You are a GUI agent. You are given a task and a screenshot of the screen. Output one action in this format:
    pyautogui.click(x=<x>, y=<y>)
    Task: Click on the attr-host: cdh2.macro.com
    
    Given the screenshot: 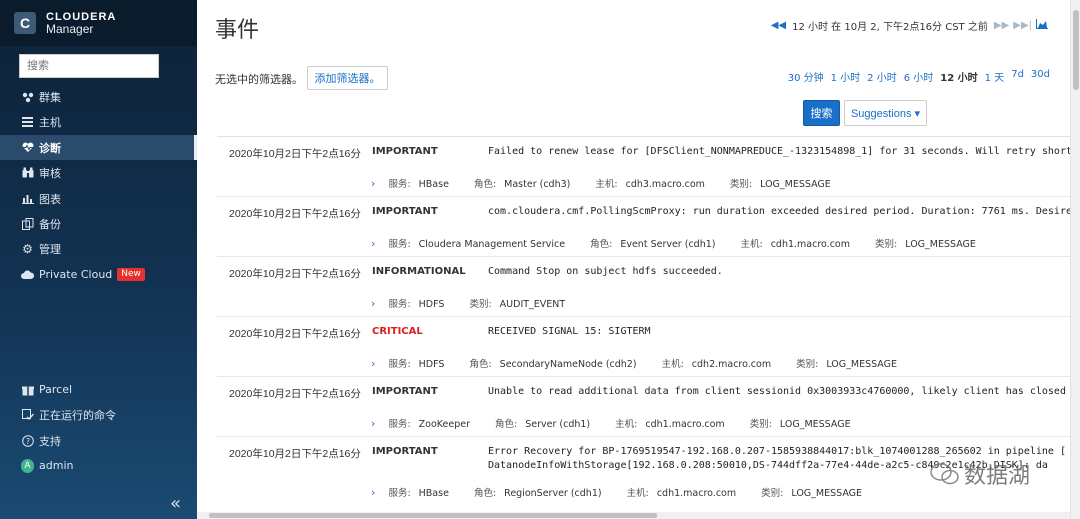 What is the action you would take?
    pyautogui.click(x=731, y=364)
    